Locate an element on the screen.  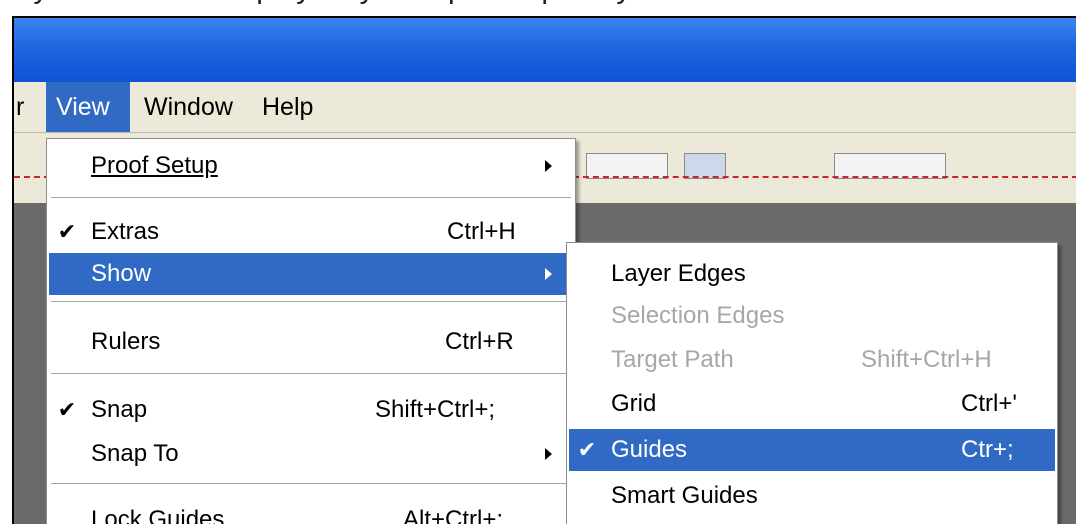
menu-view: View is located at coordinates (88, 107).